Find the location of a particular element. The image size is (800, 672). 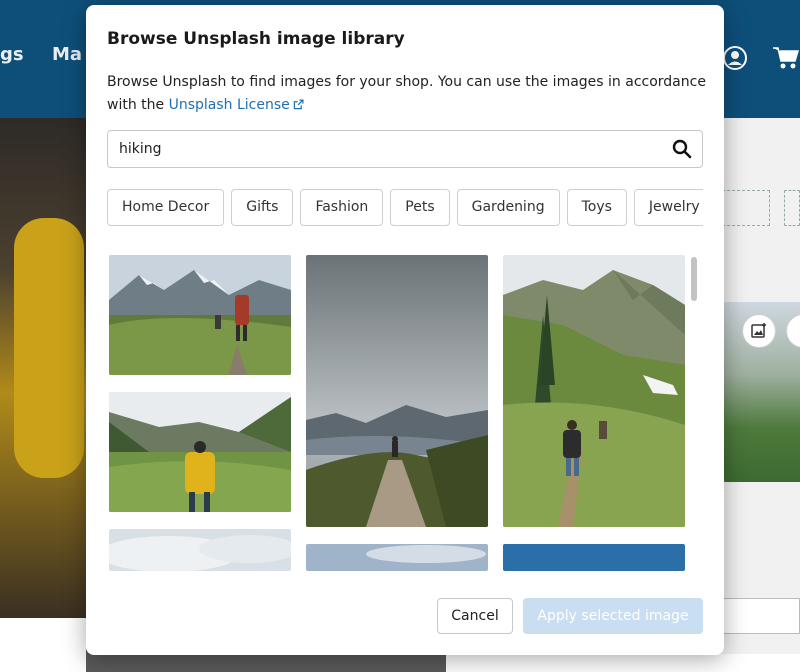

mountain-hikers-image is located at coordinates (200, 315).